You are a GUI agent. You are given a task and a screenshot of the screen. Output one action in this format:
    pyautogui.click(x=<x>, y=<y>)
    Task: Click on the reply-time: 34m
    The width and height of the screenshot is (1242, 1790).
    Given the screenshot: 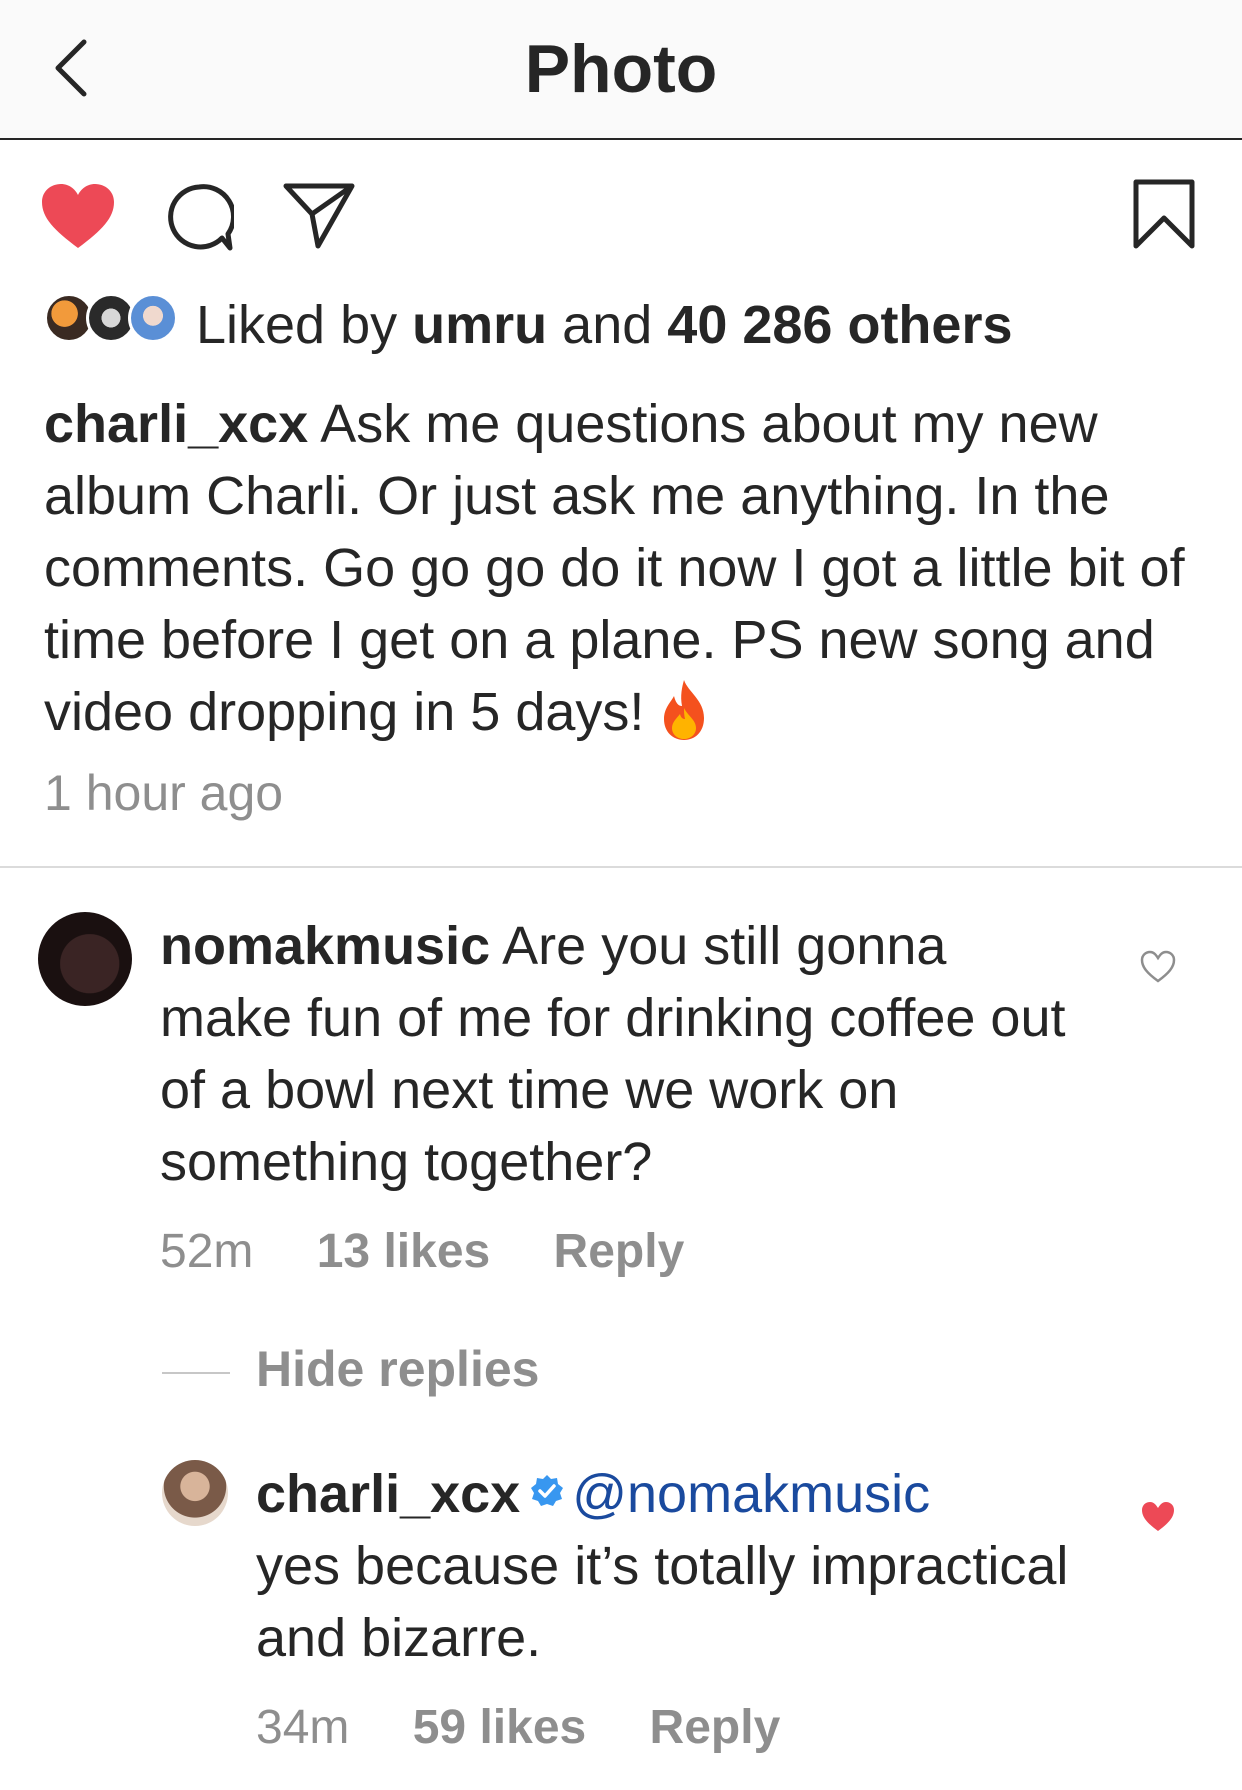 What is the action you would take?
    pyautogui.click(x=303, y=1727)
    